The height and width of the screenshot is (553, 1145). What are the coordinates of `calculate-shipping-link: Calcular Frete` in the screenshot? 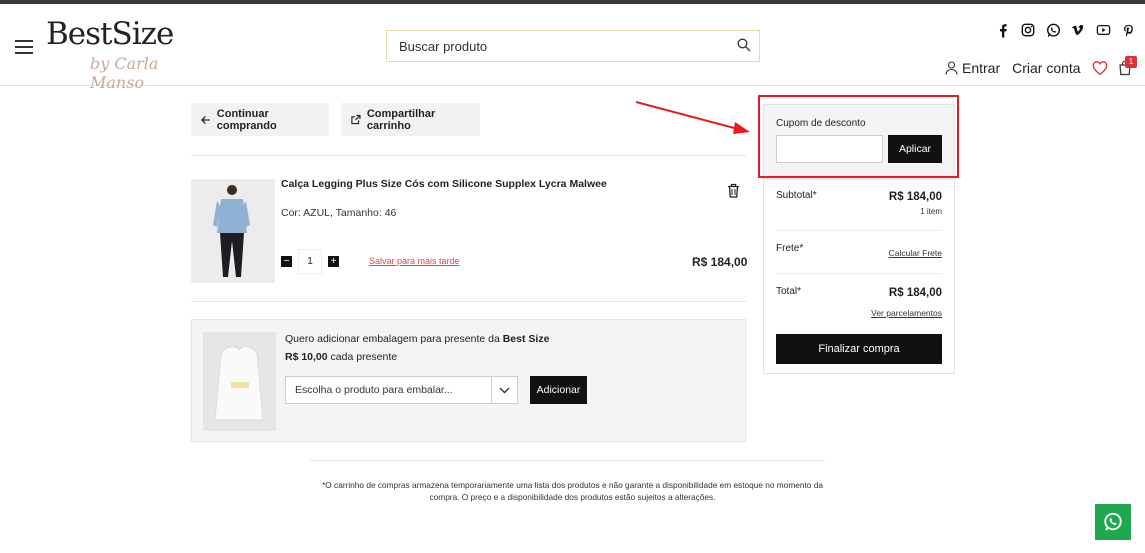 It's located at (915, 253).